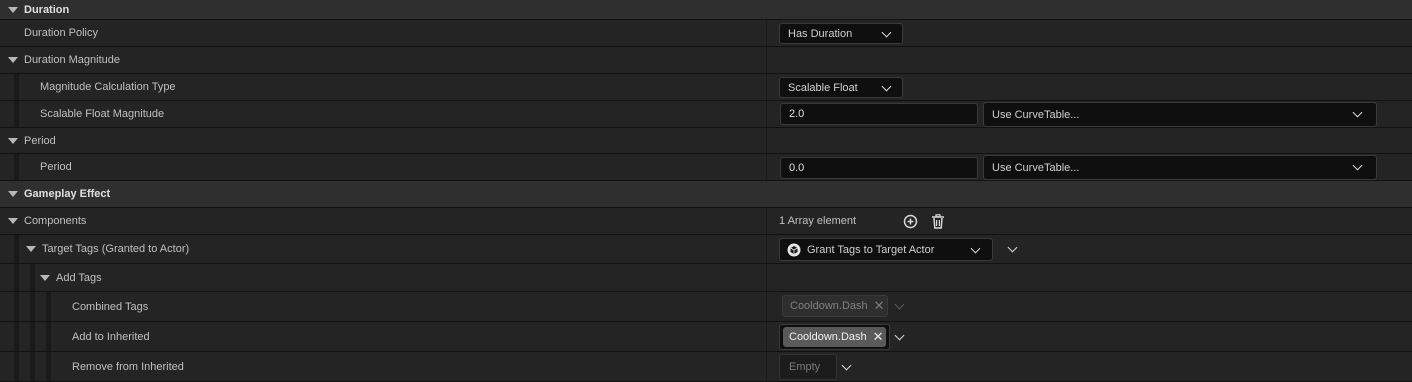 The width and height of the screenshot is (1412, 382). I want to click on tag-container-empty: Empty, so click(808, 367).